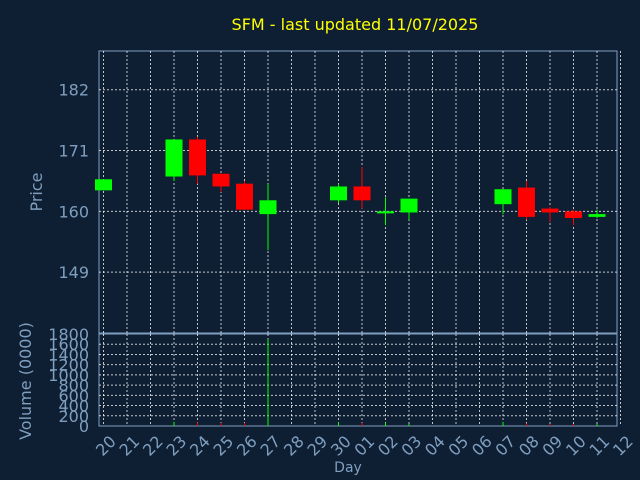 Image resolution: width=640 pixels, height=480 pixels. What do you see at coordinates (25, 381) in the screenshot?
I see `volume-axis-label: Volume (0000)` at bounding box center [25, 381].